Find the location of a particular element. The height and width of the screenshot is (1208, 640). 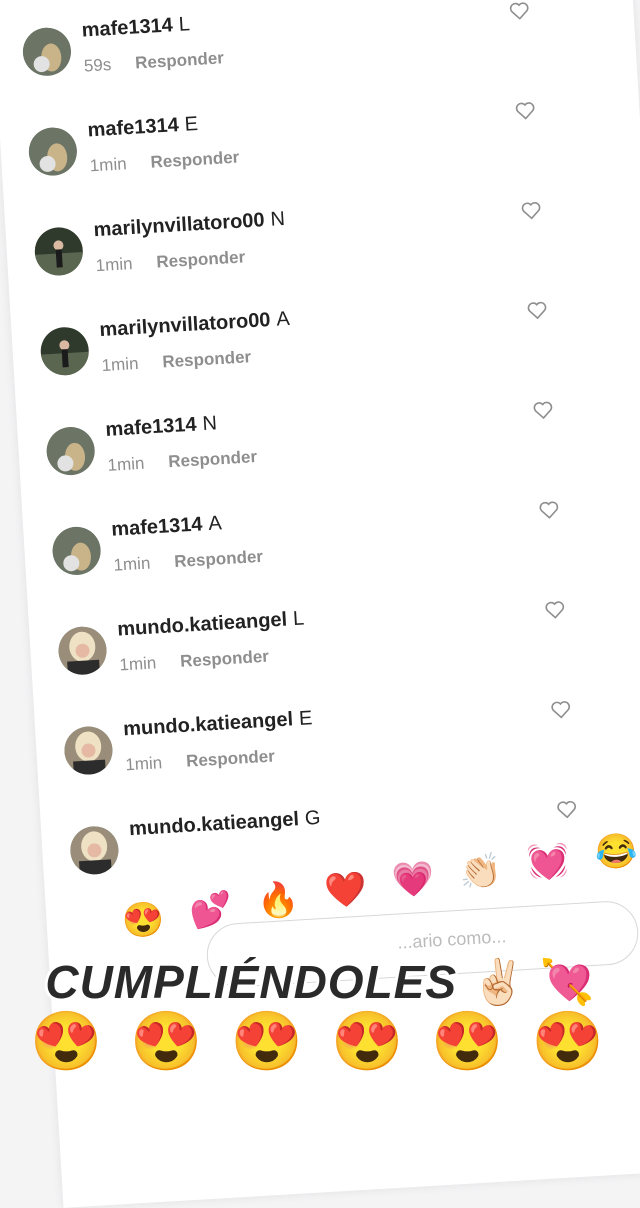

emoji-option: 👏🏻 is located at coordinates (481, 872).